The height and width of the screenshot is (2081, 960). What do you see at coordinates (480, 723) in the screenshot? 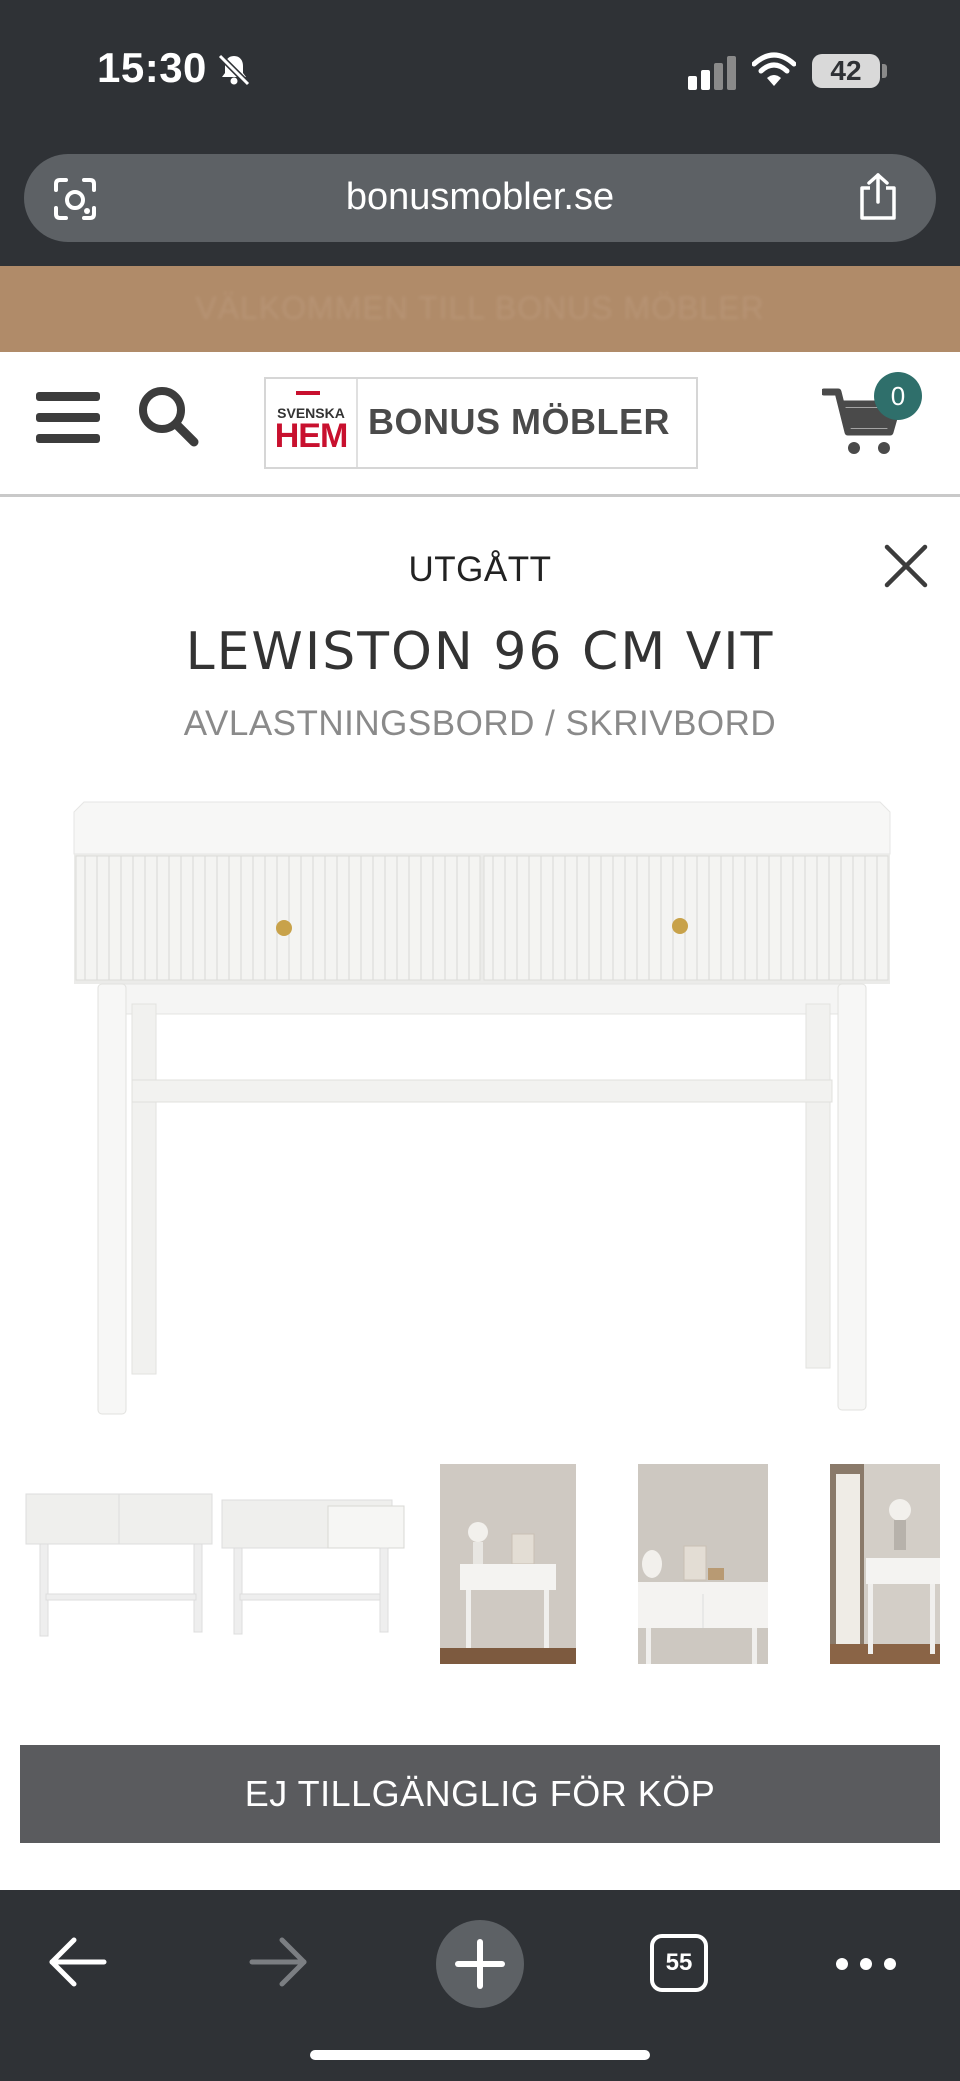
I see `product-subtitle: AVLASTNINGSBORD / SKRIVBORD` at bounding box center [480, 723].